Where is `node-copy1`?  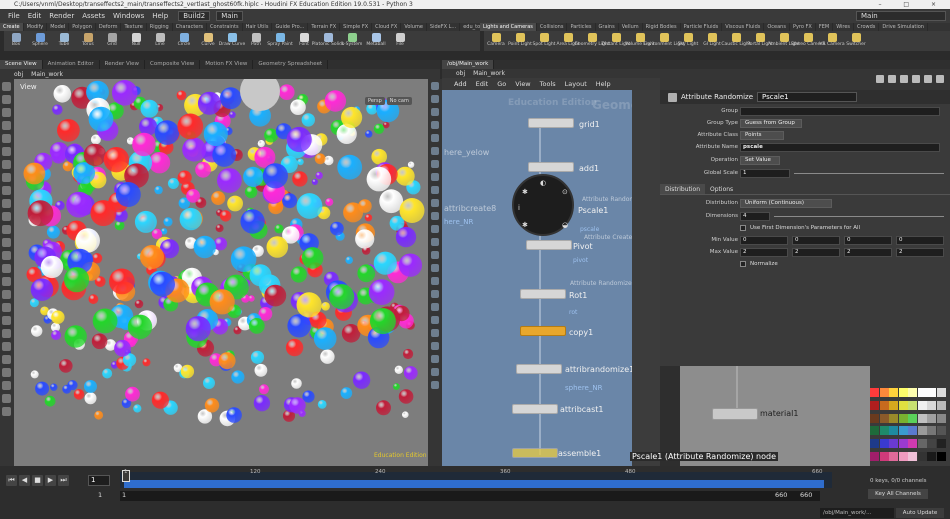 node-copy1 is located at coordinates (543, 331).